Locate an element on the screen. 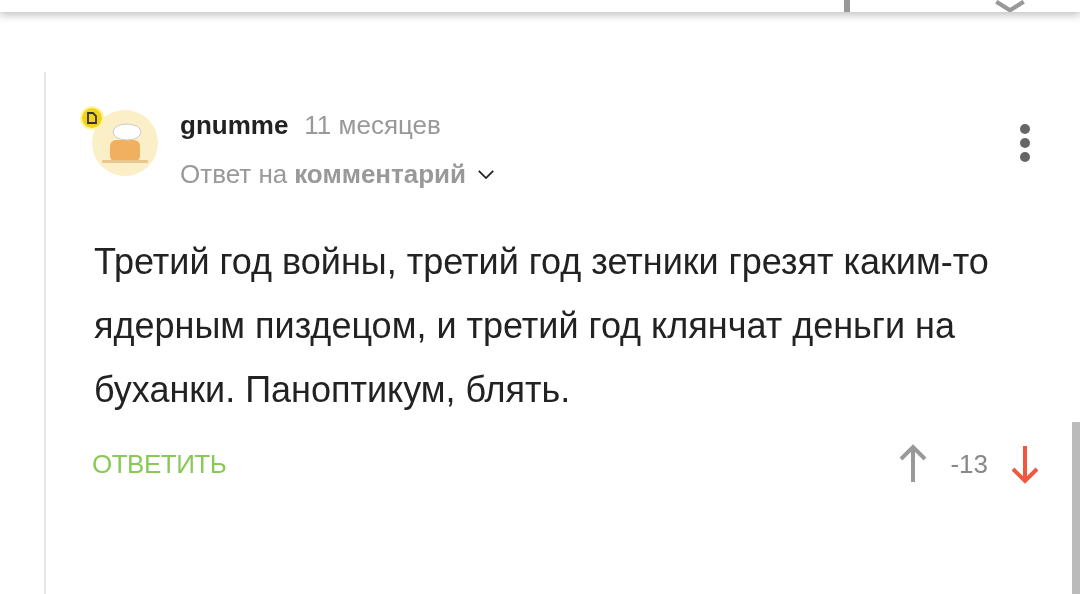 Image resolution: width=1080 pixels, height=594 pixels. comment-time: 11 месяцев is located at coordinates (372, 125).